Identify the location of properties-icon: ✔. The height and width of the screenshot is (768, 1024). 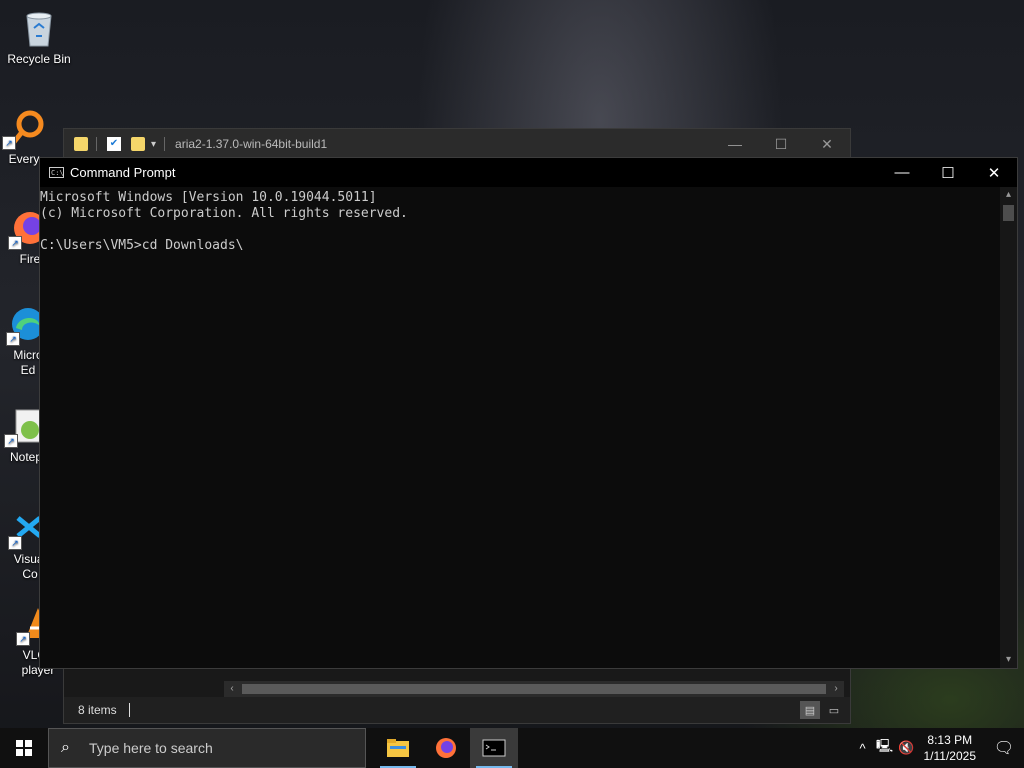
(114, 144).